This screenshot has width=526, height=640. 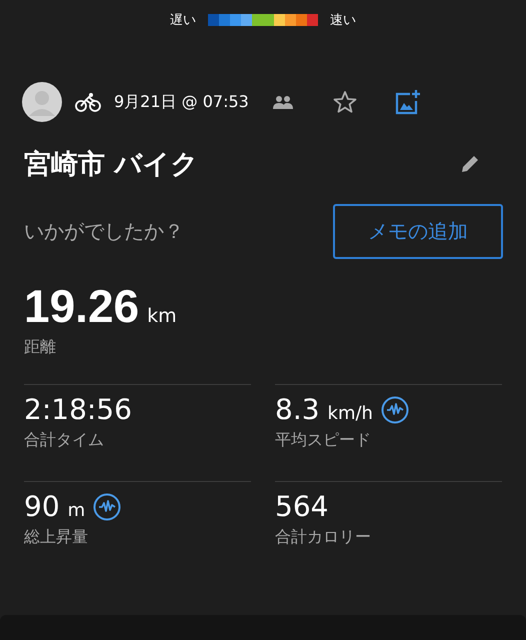 I want to click on feeling-prompt: いかがでしたか？, so click(x=104, y=231).